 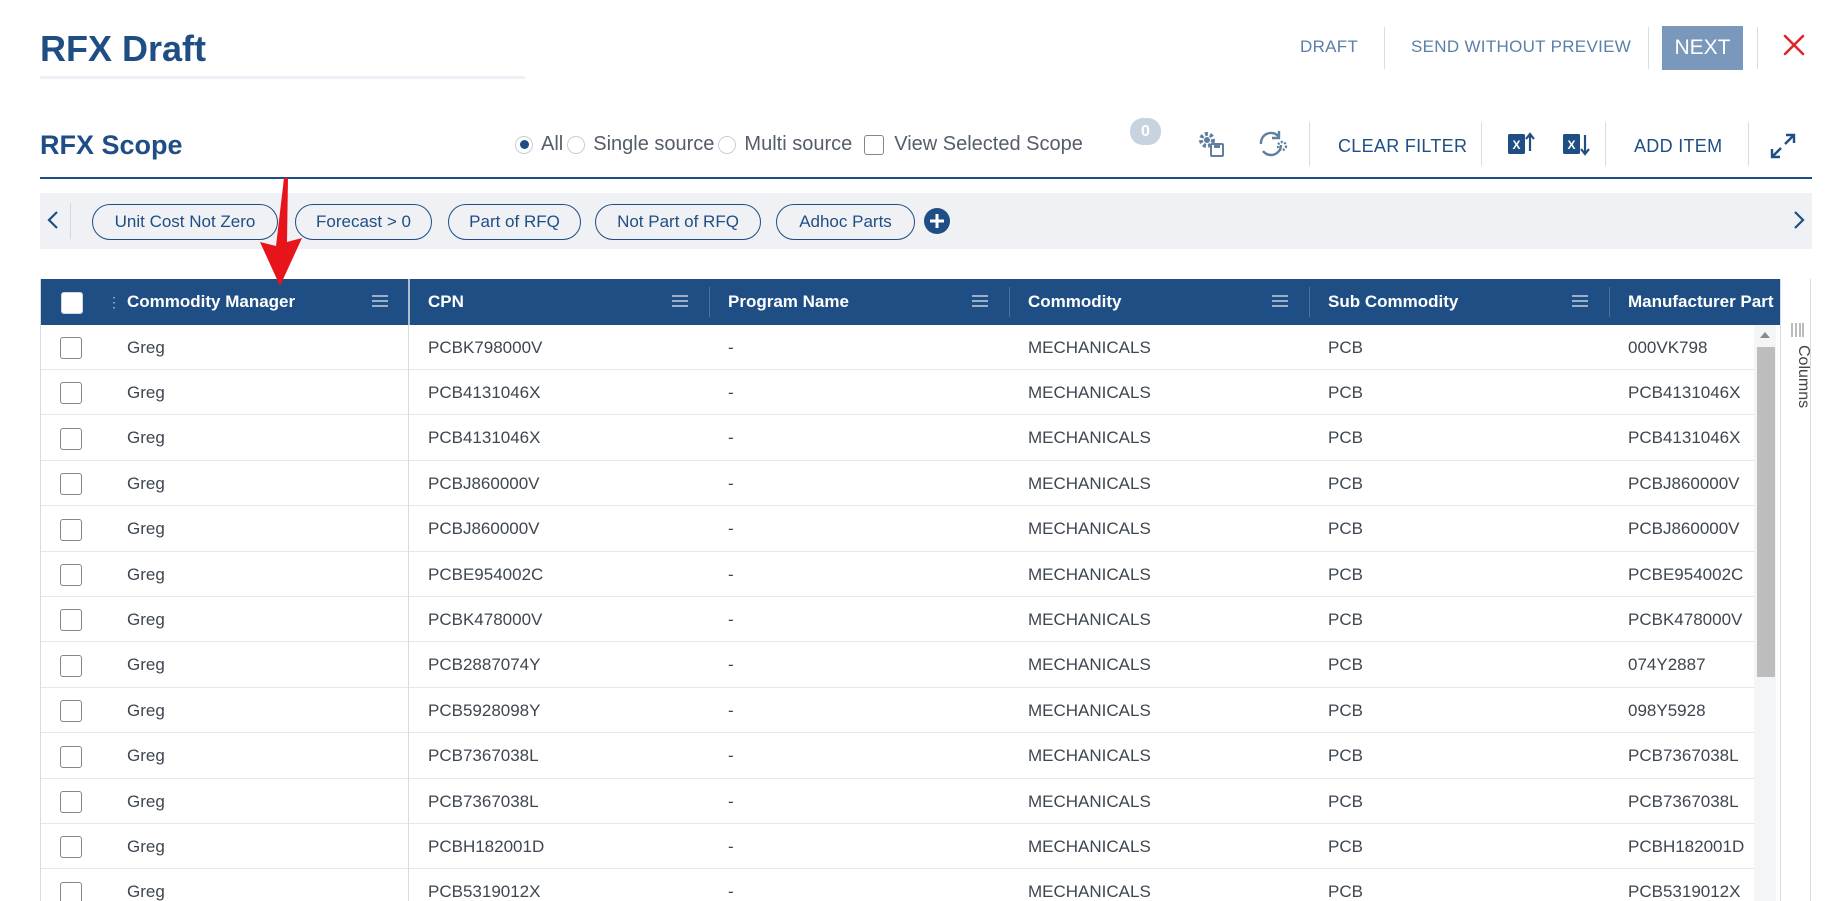 What do you see at coordinates (798, 144) in the screenshot?
I see `radio-label: Multi source` at bounding box center [798, 144].